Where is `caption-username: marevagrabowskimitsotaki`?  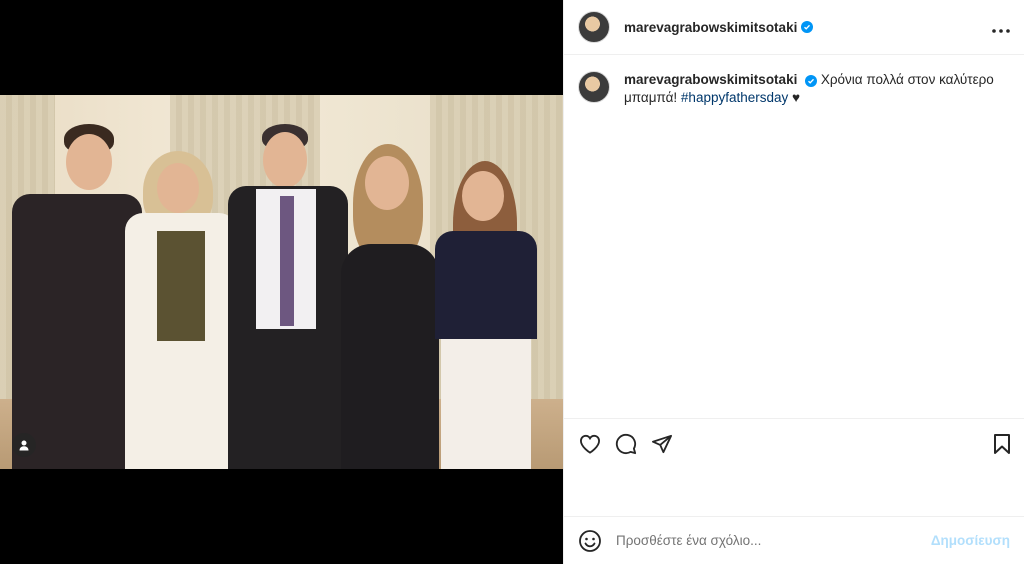 caption-username: marevagrabowskimitsotaki is located at coordinates (710, 79).